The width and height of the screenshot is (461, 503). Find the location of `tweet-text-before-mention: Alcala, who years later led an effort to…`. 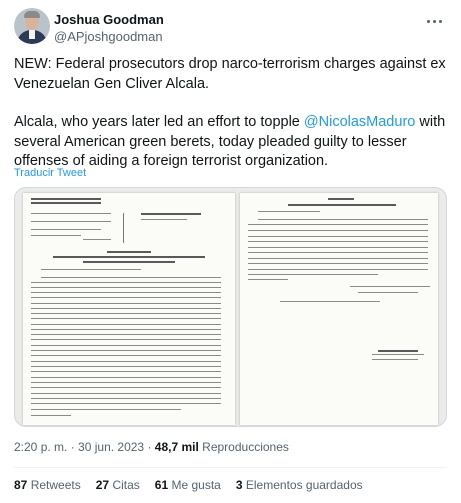

tweet-text-before-mention: Alcala, who years later led an effort to… is located at coordinates (159, 122).